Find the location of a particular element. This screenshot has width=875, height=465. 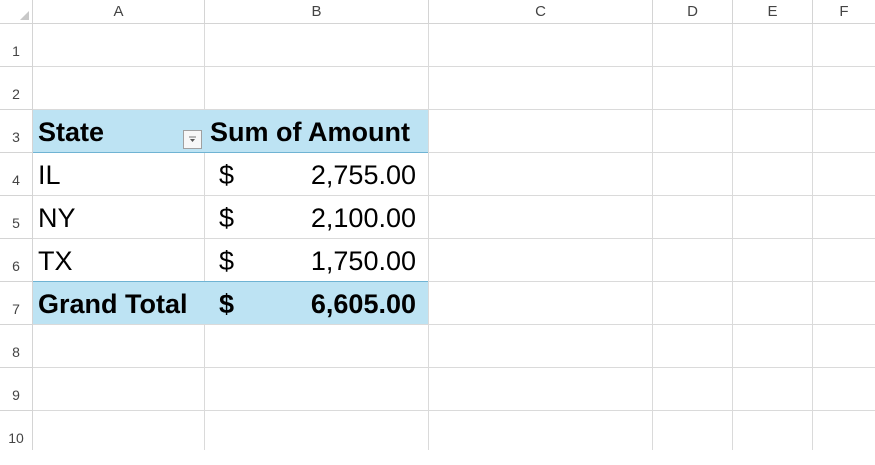

pivot-row-state: IL is located at coordinates (49, 175).